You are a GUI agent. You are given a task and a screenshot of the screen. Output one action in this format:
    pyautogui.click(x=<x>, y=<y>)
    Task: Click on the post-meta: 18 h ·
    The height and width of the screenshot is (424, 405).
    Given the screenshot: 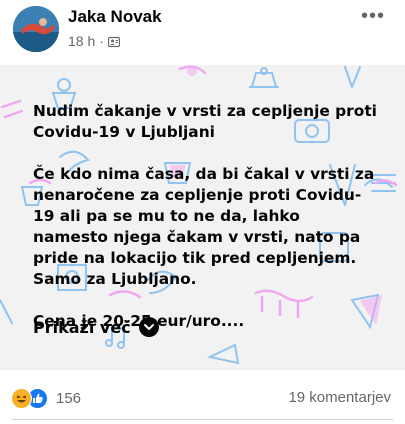 What is the action you would take?
    pyautogui.click(x=94, y=41)
    